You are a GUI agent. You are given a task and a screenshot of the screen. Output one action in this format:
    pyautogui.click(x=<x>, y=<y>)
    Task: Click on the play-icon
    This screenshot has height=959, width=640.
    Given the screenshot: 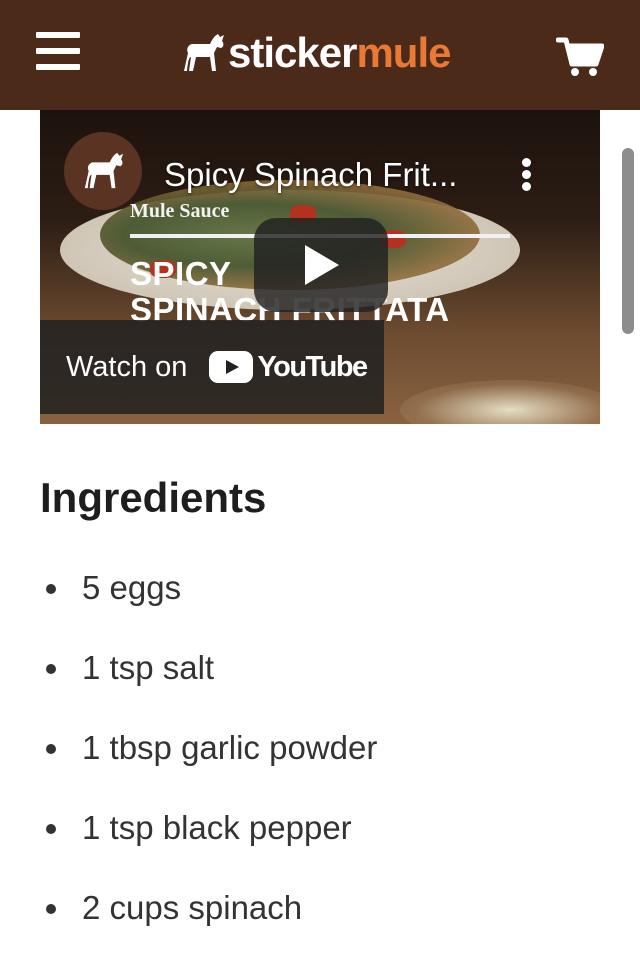 What is the action you would take?
    pyautogui.click(x=322, y=265)
    